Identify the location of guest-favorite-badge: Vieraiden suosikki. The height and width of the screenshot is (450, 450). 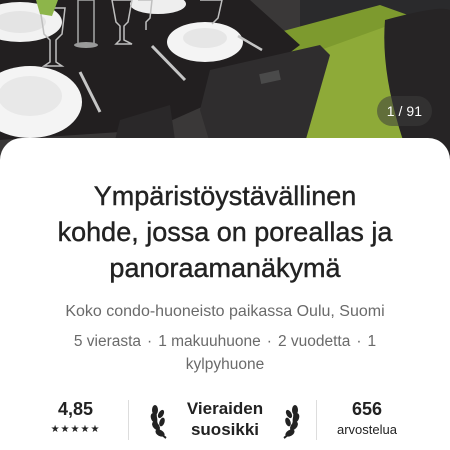
(225, 421).